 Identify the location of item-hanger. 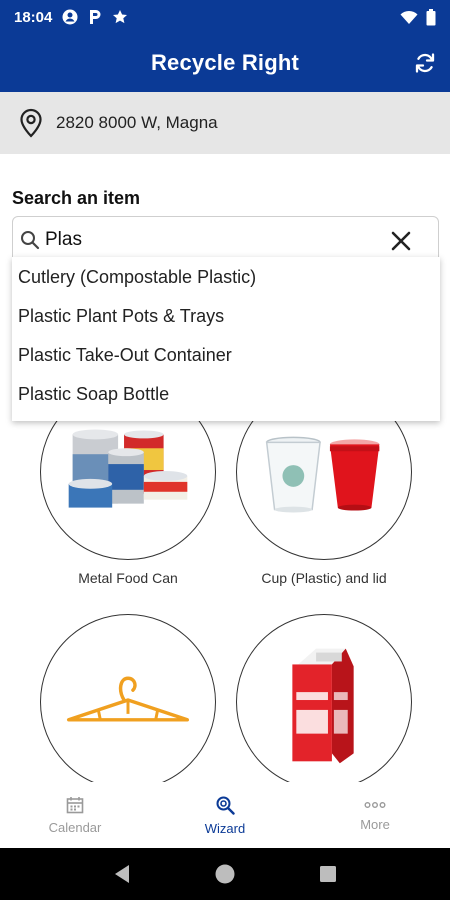
(128, 702).